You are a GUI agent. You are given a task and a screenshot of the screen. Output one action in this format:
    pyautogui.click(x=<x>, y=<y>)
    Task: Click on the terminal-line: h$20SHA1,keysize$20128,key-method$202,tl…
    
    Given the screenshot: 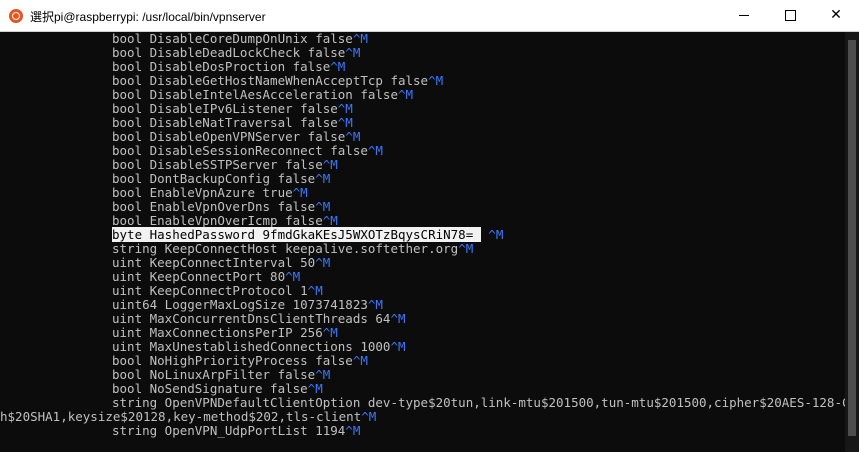 What is the action you would take?
    pyautogui.click(x=188, y=417)
    